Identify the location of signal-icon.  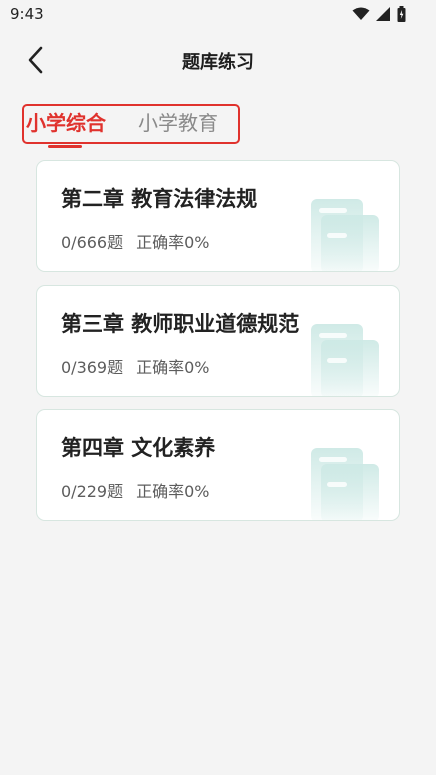
(383, 14).